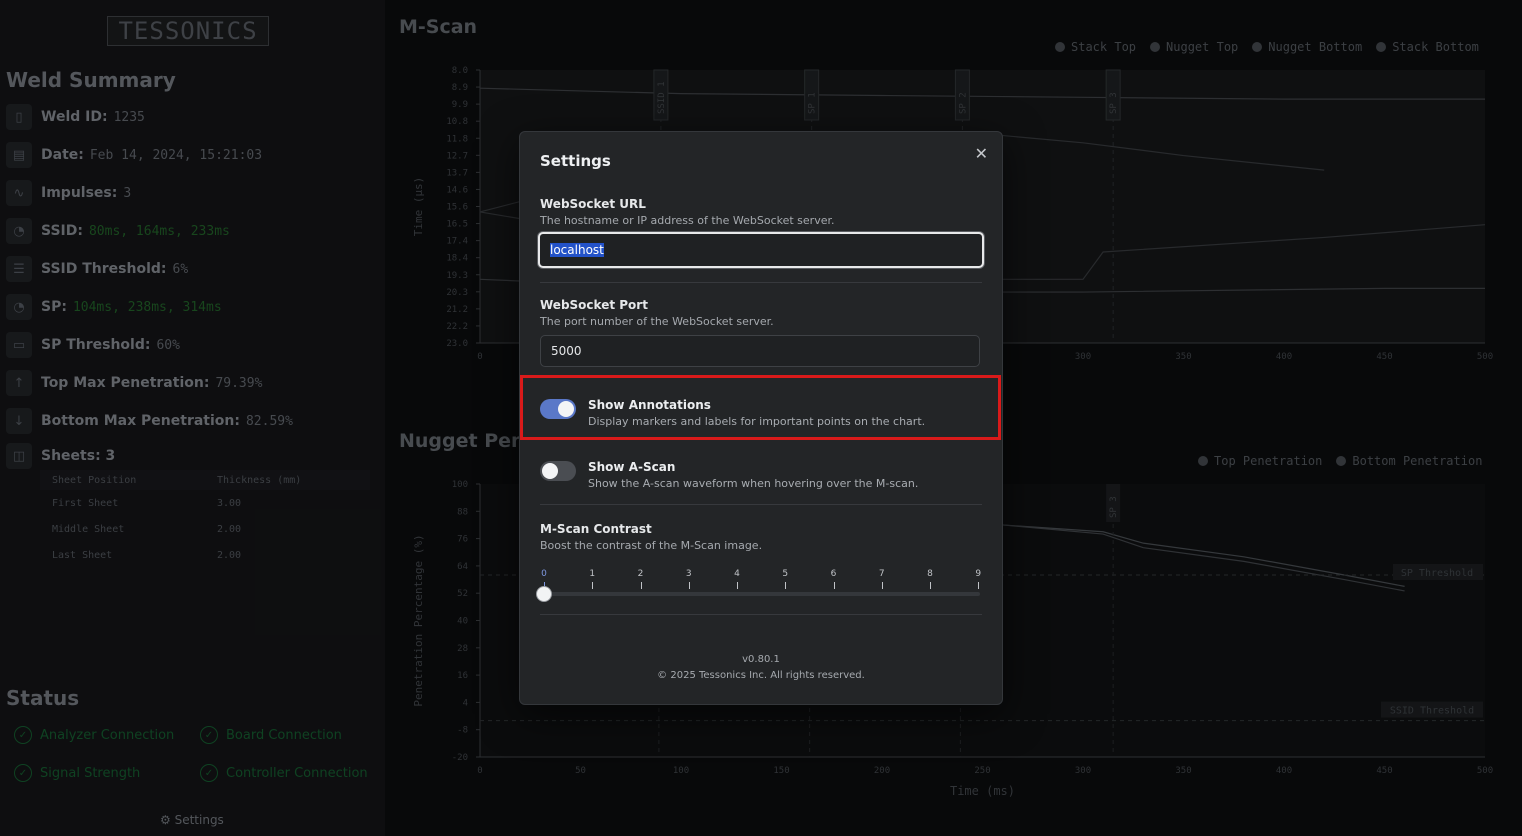 The width and height of the screenshot is (1522, 836). What do you see at coordinates (761, 659) in the screenshot?
I see `version-label: v0.80.1` at bounding box center [761, 659].